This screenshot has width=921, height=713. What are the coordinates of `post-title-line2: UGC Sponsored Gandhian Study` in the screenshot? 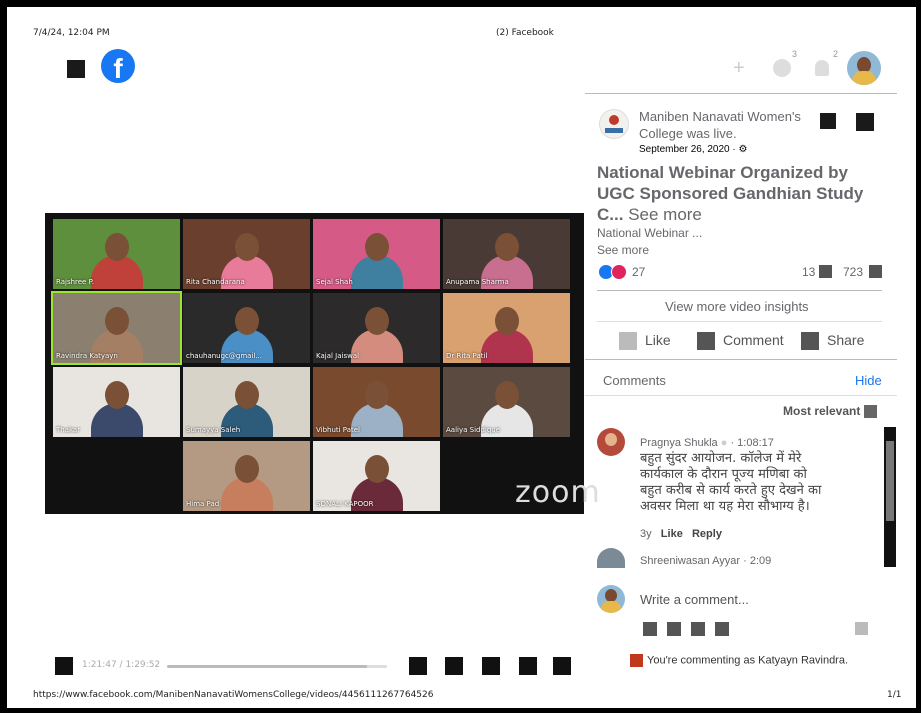 It's located at (730, 193).